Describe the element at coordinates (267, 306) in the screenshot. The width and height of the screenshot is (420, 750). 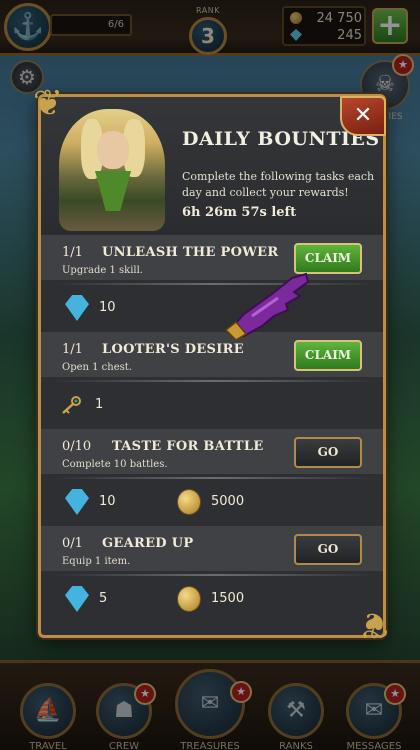
I see `pointing-glove-icon` at that location.